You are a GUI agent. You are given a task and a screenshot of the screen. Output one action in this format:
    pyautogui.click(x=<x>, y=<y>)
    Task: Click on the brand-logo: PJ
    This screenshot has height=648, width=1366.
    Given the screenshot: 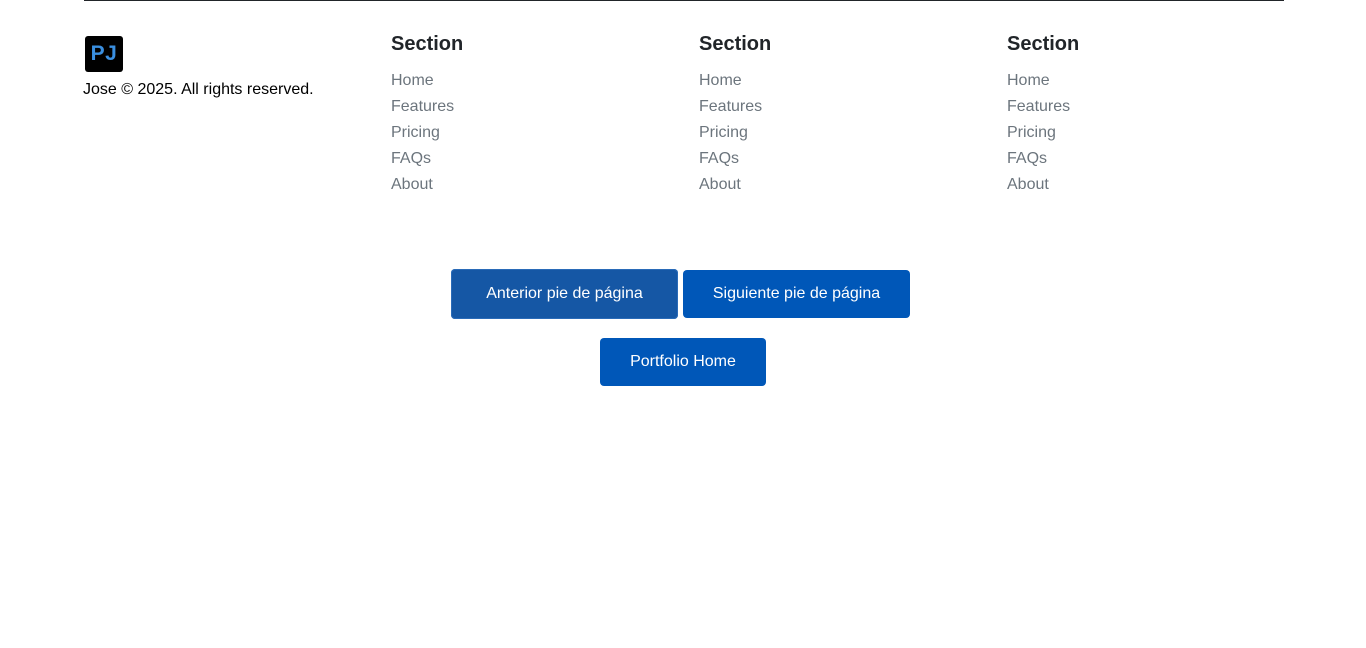 What is the action you would take?
    pyautogui.click(x=104, y=54)
    